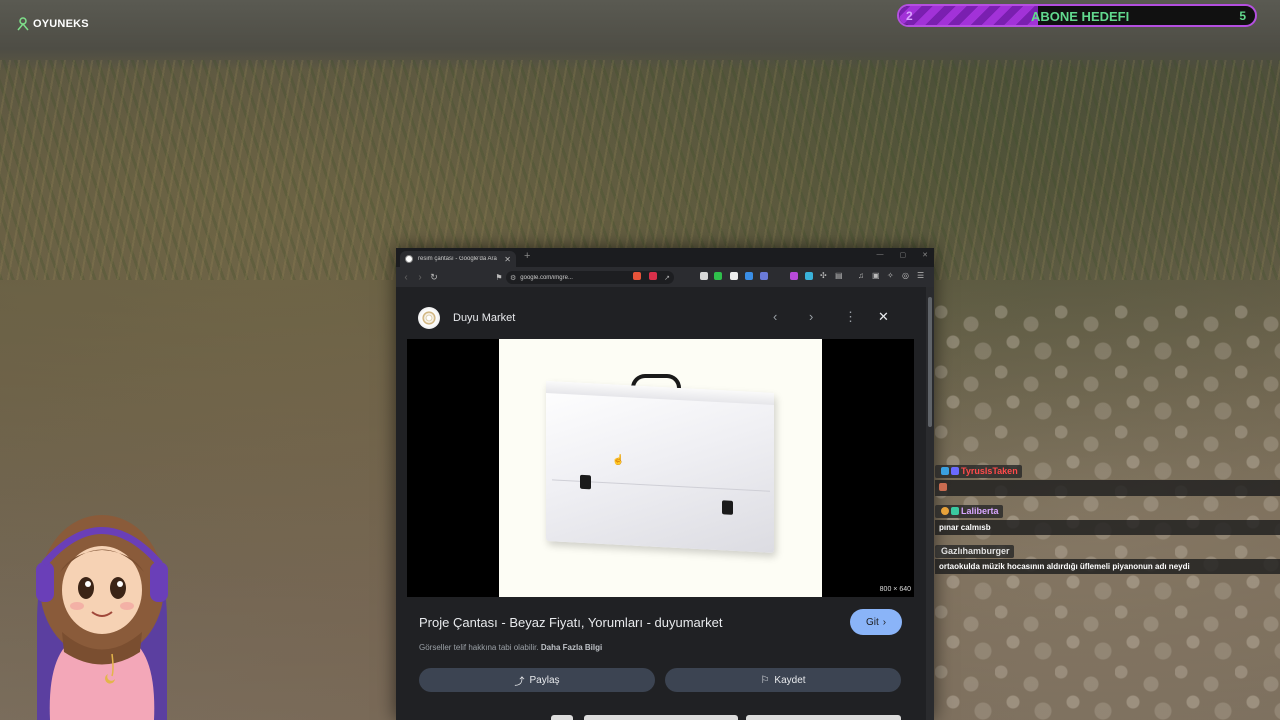 The height and width of the screenshot is (720, 1280). What do you see at coordinates (499, 277) in the screenshot?
I see `bookmark-icon: ⚑` at bounding box center [499, 277].